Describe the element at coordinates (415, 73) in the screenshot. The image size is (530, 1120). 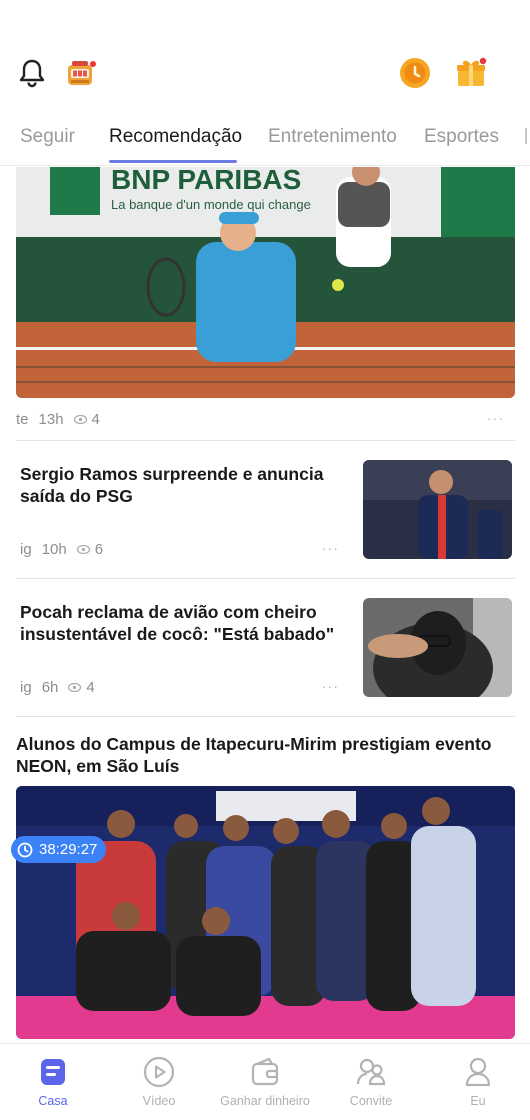
I see `coin-timer-icon` at that location.